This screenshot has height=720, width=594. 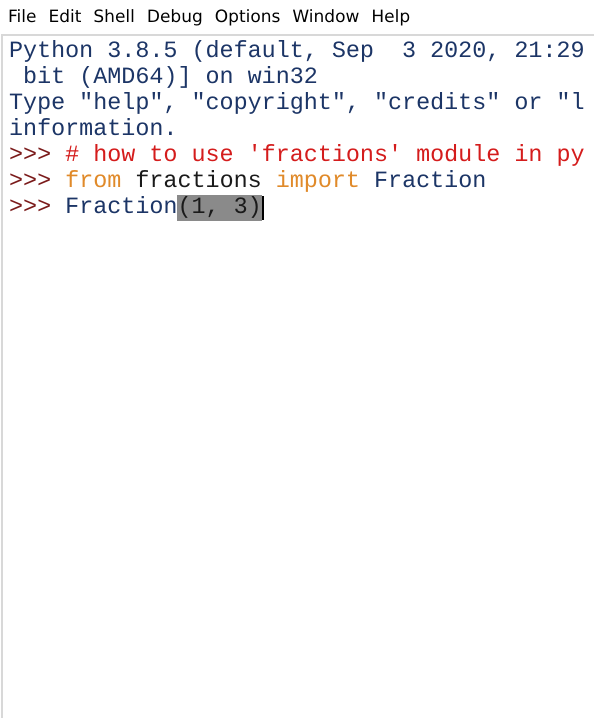 I want to click on shell-output-text: Python 3.8.5 (default, Sep 3 2020, 21:29, so click(x=297, y=52).